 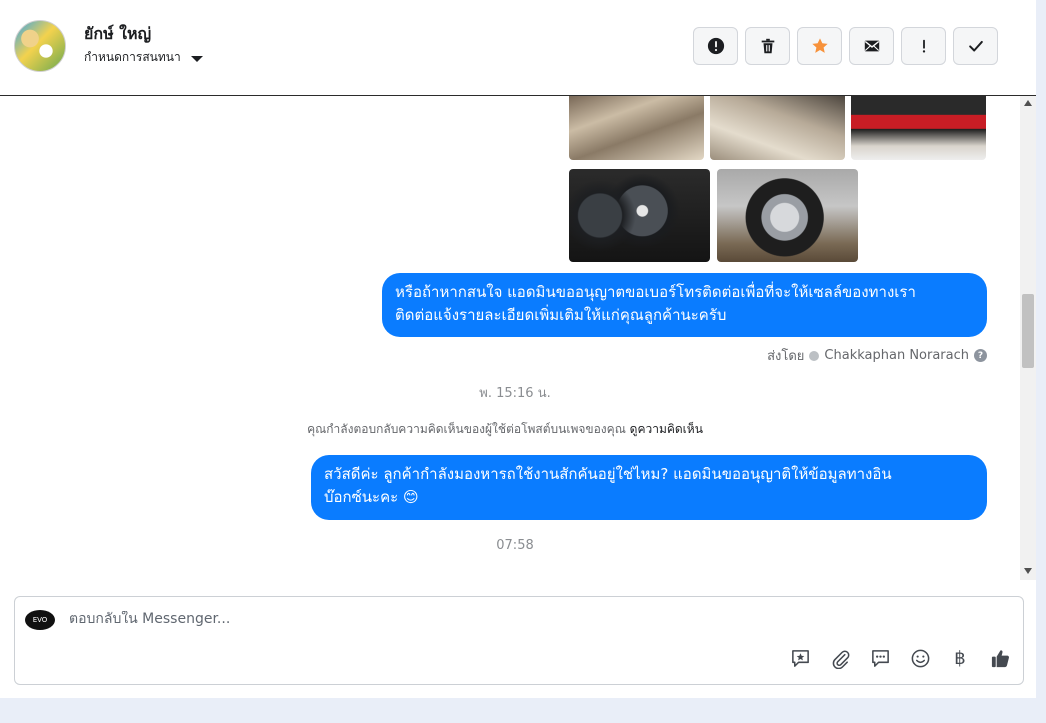 What do you see at coordinates (1028, 331) in the screenshot?
I see `scroll-thumb` at bounding box center [1028, 331].